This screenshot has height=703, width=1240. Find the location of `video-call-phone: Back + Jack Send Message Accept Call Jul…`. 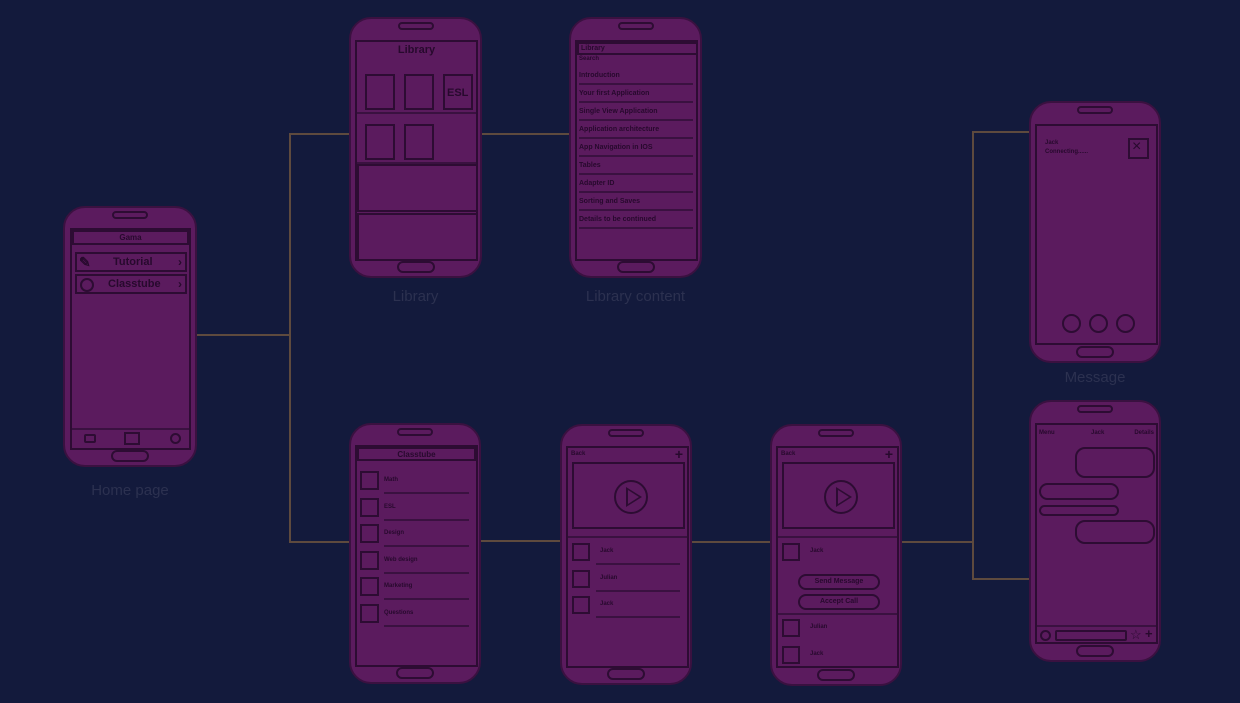

video-call-phone: Back + Jack Send Message Accept Call Jul… is located at coordinates (836, 555).